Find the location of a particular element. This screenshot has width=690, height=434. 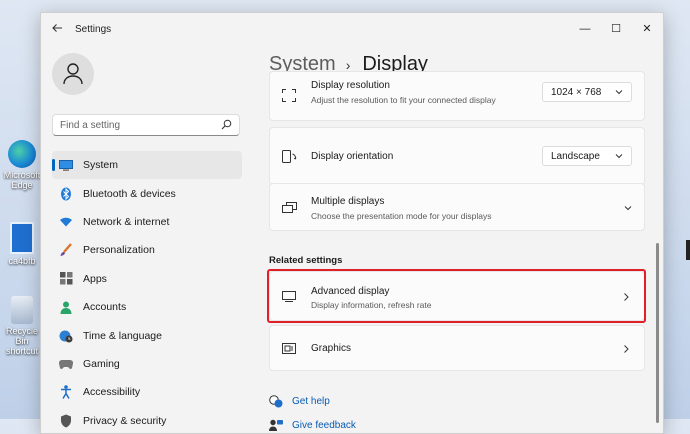

shield-icon is located at coordinates (66, 421).